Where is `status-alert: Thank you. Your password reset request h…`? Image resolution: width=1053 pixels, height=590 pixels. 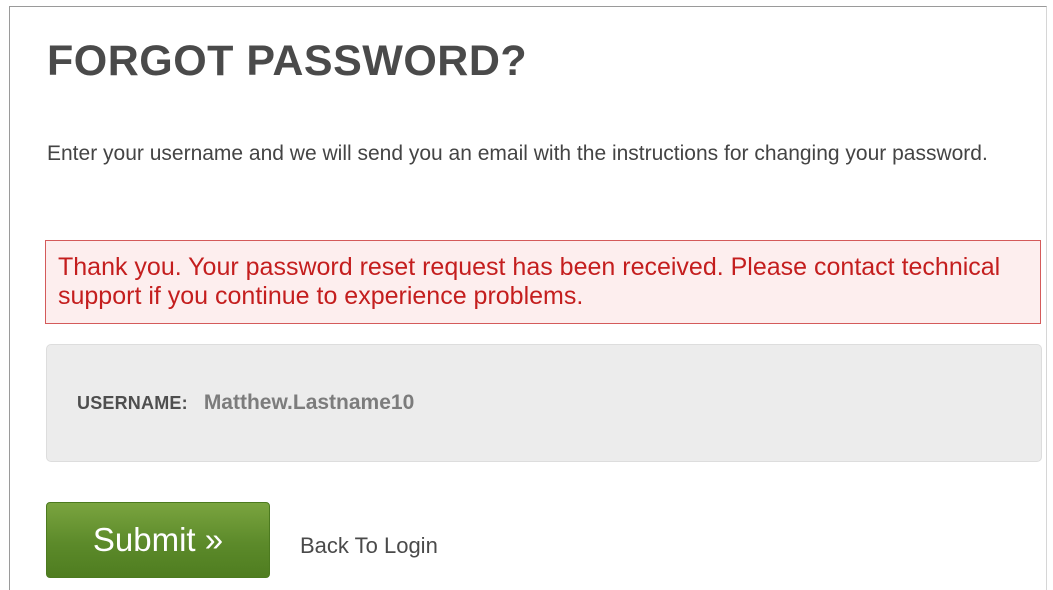 status-alert: Thank you. Your password reset request h… is located at coordinates (543, 282).